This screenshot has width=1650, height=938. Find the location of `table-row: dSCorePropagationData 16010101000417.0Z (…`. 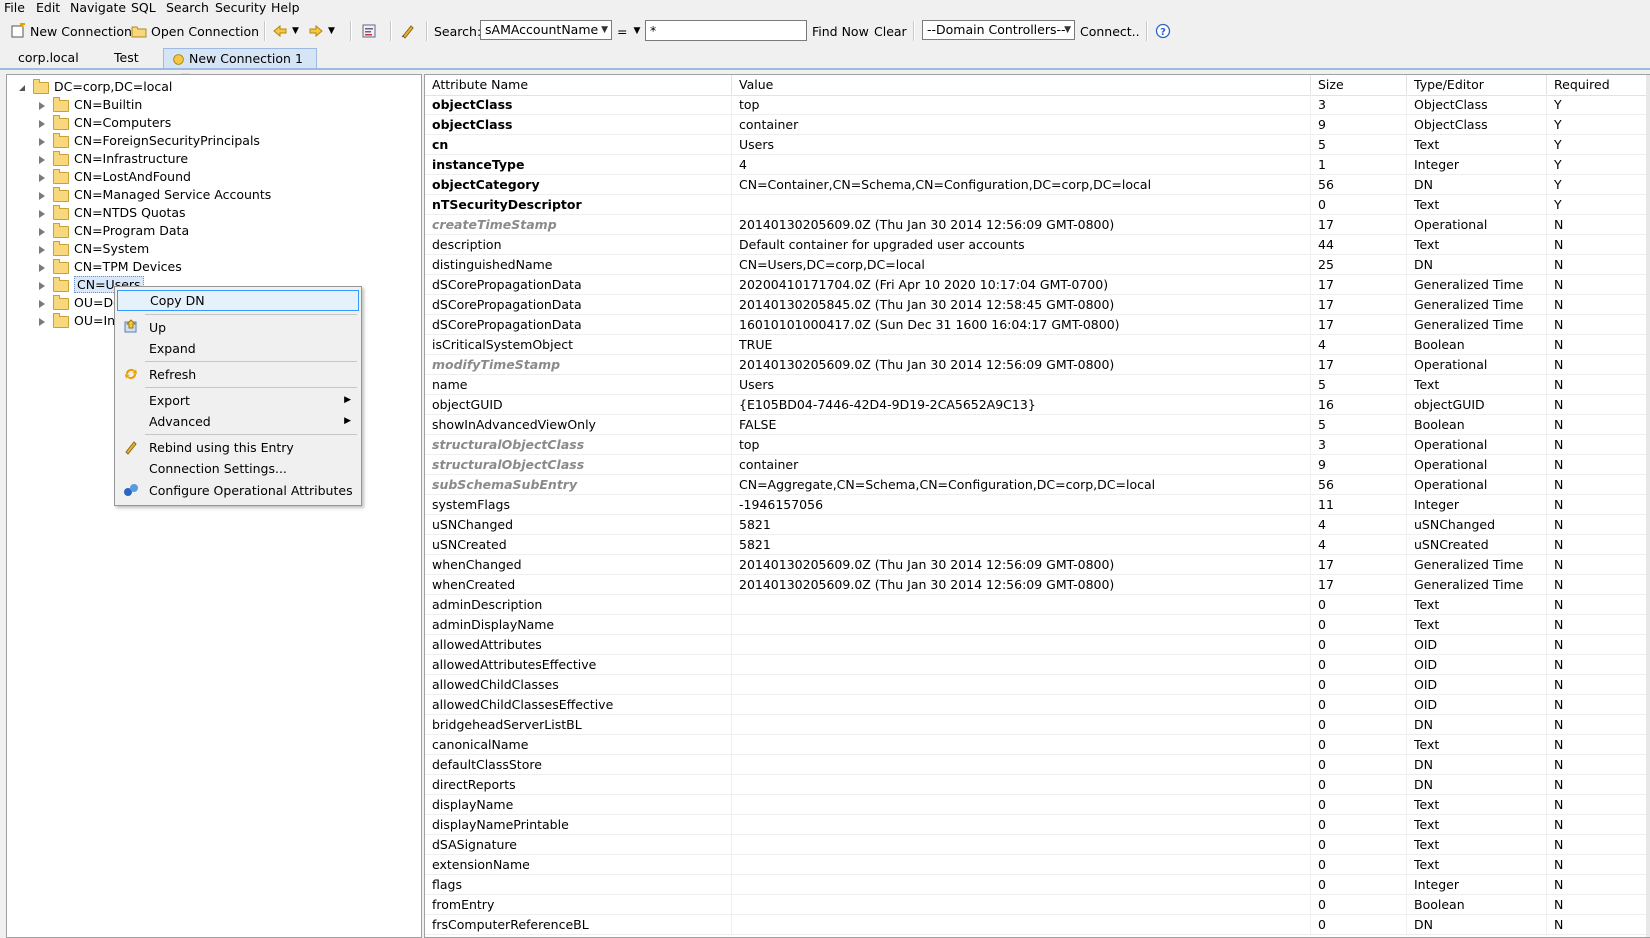

table-row: dSCorePropagationData 16010101000417.0Z (… is located at coordinates (1037, 325).